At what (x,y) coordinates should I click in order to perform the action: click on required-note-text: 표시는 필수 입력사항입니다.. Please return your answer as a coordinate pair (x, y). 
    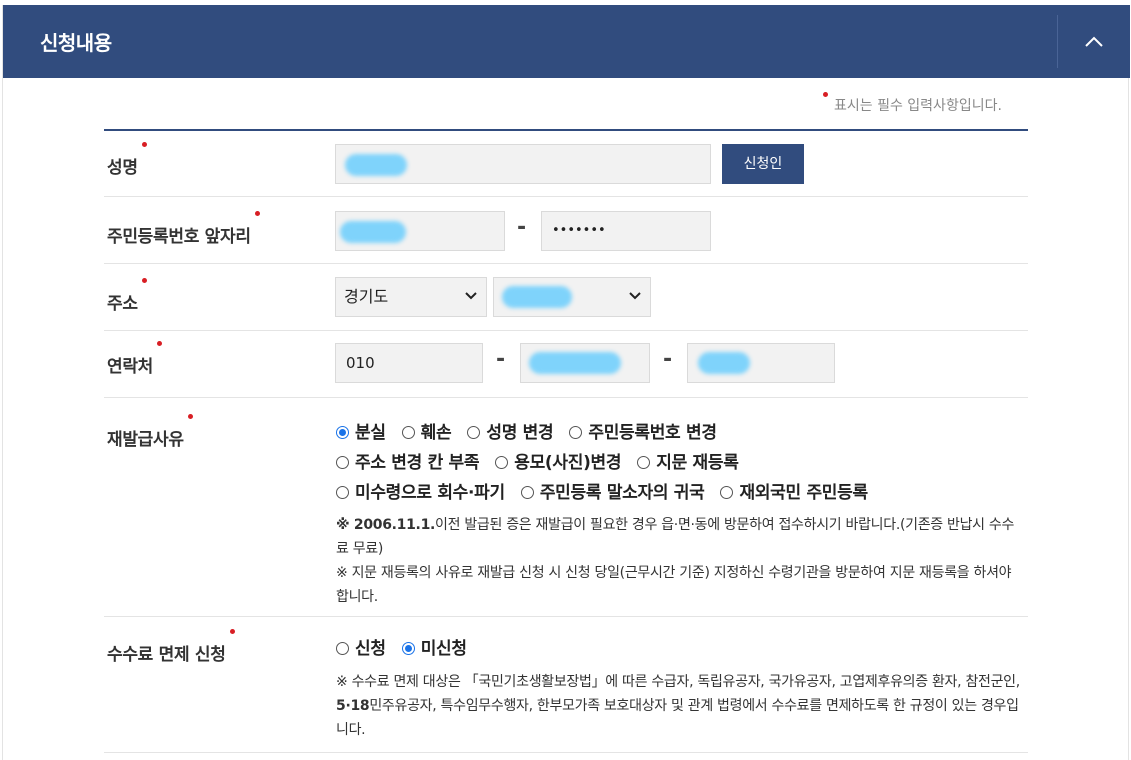
    Looking at the image, I should click on (918, 106).